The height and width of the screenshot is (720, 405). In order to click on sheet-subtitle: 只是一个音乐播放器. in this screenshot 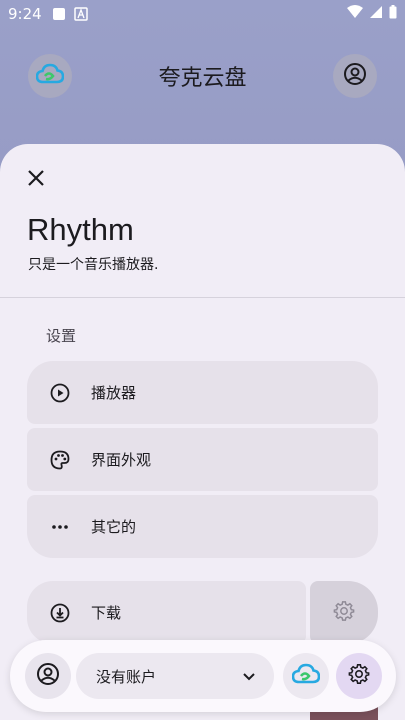, I will do `click(93, 265)`.